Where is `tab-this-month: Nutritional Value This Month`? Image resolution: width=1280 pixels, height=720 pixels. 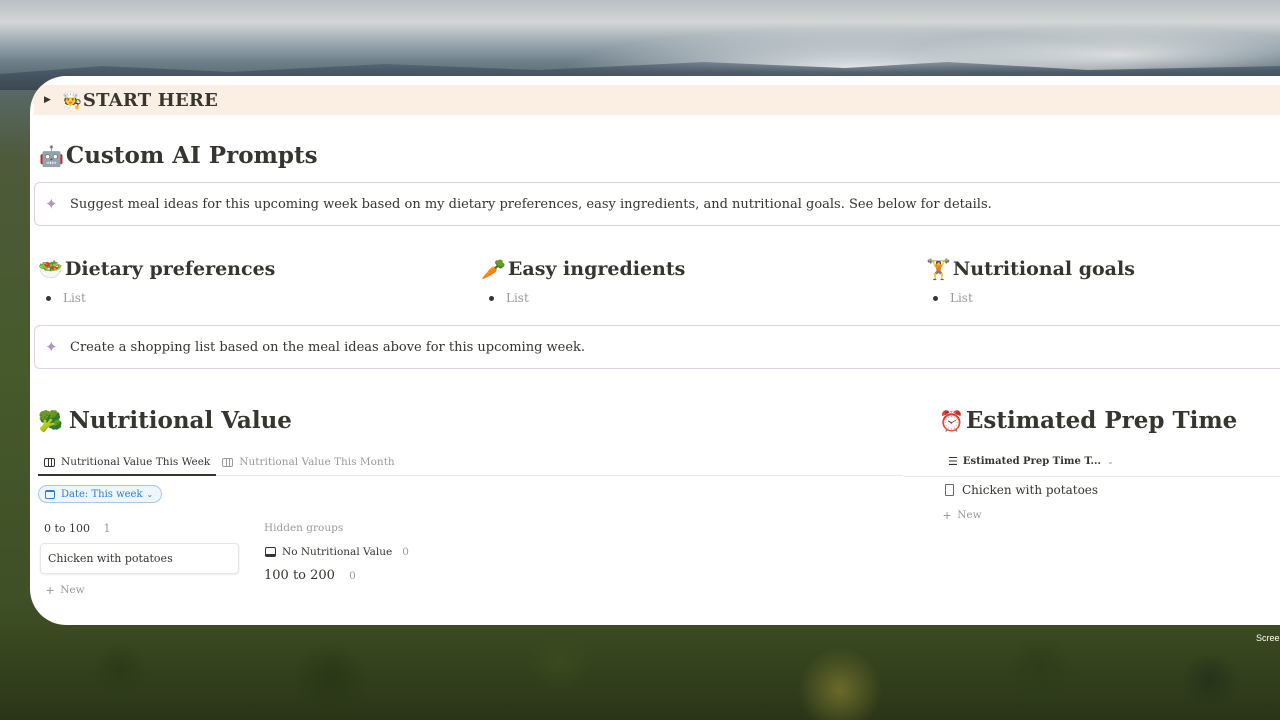
tab-this-month: Nutritional Value This Month is located at coordinates (308, 462).